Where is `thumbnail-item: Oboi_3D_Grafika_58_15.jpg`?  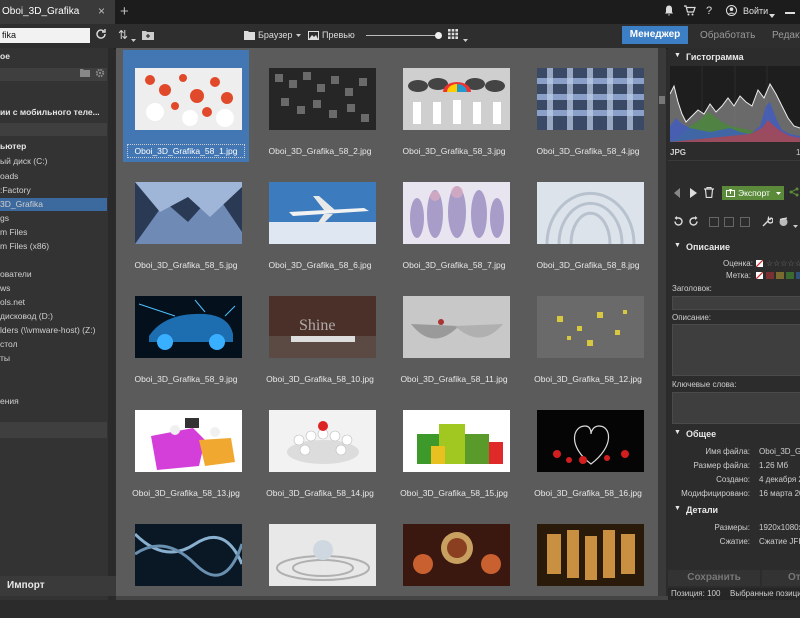
thumbnail-item: Oboi_3D_Grafika_58_15.jpg is located at coordinates (454, 448).